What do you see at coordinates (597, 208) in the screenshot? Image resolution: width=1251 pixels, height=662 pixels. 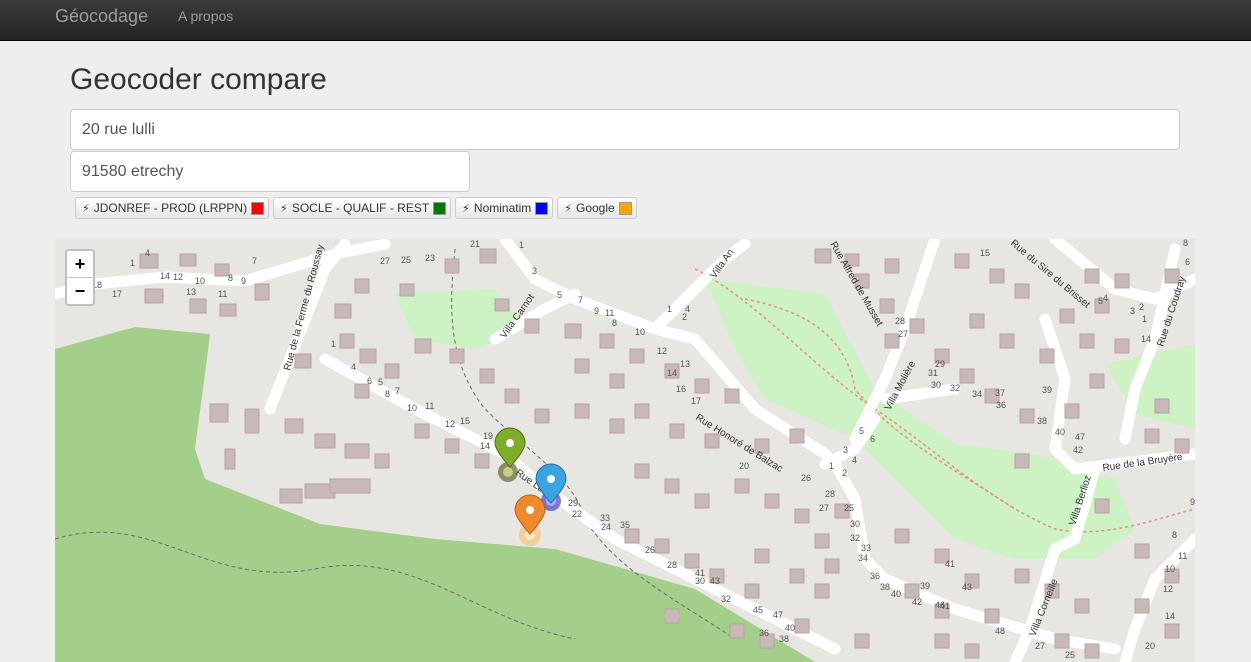 I see `geocoder-button-google: ⚡ Google` at bounding box center [597, 208].